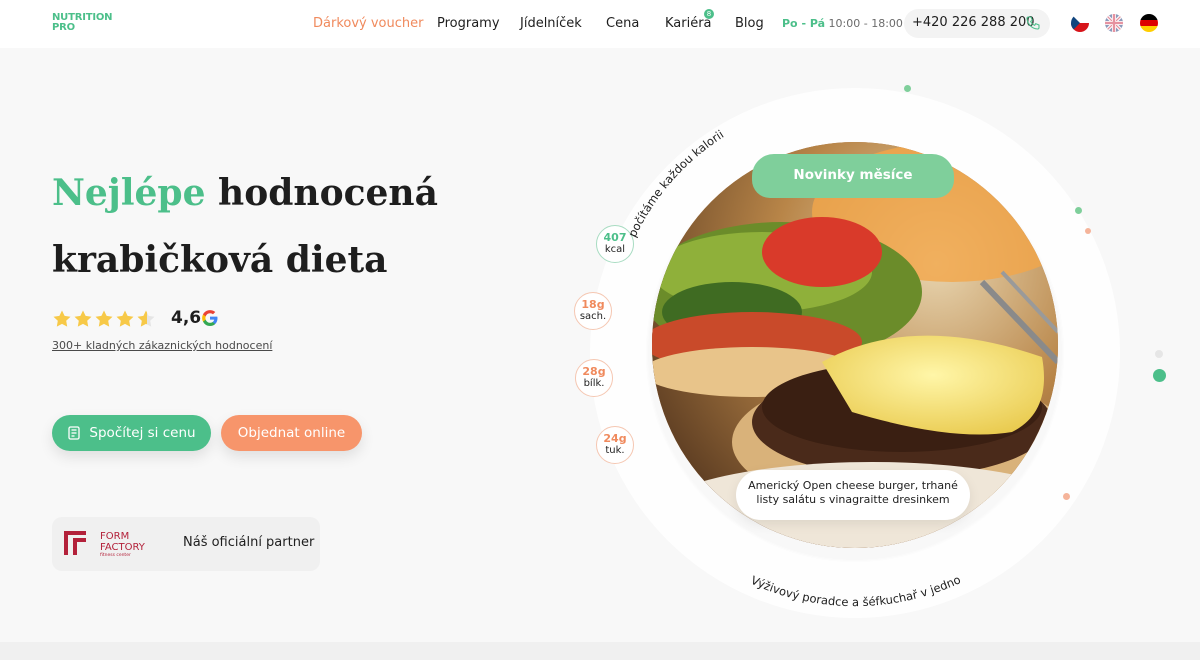 The width and height of the screenshot is (1200, 660). Describe the element at coordinates (1033, 23) in the screenshot. I see `phone-icon` at that location.